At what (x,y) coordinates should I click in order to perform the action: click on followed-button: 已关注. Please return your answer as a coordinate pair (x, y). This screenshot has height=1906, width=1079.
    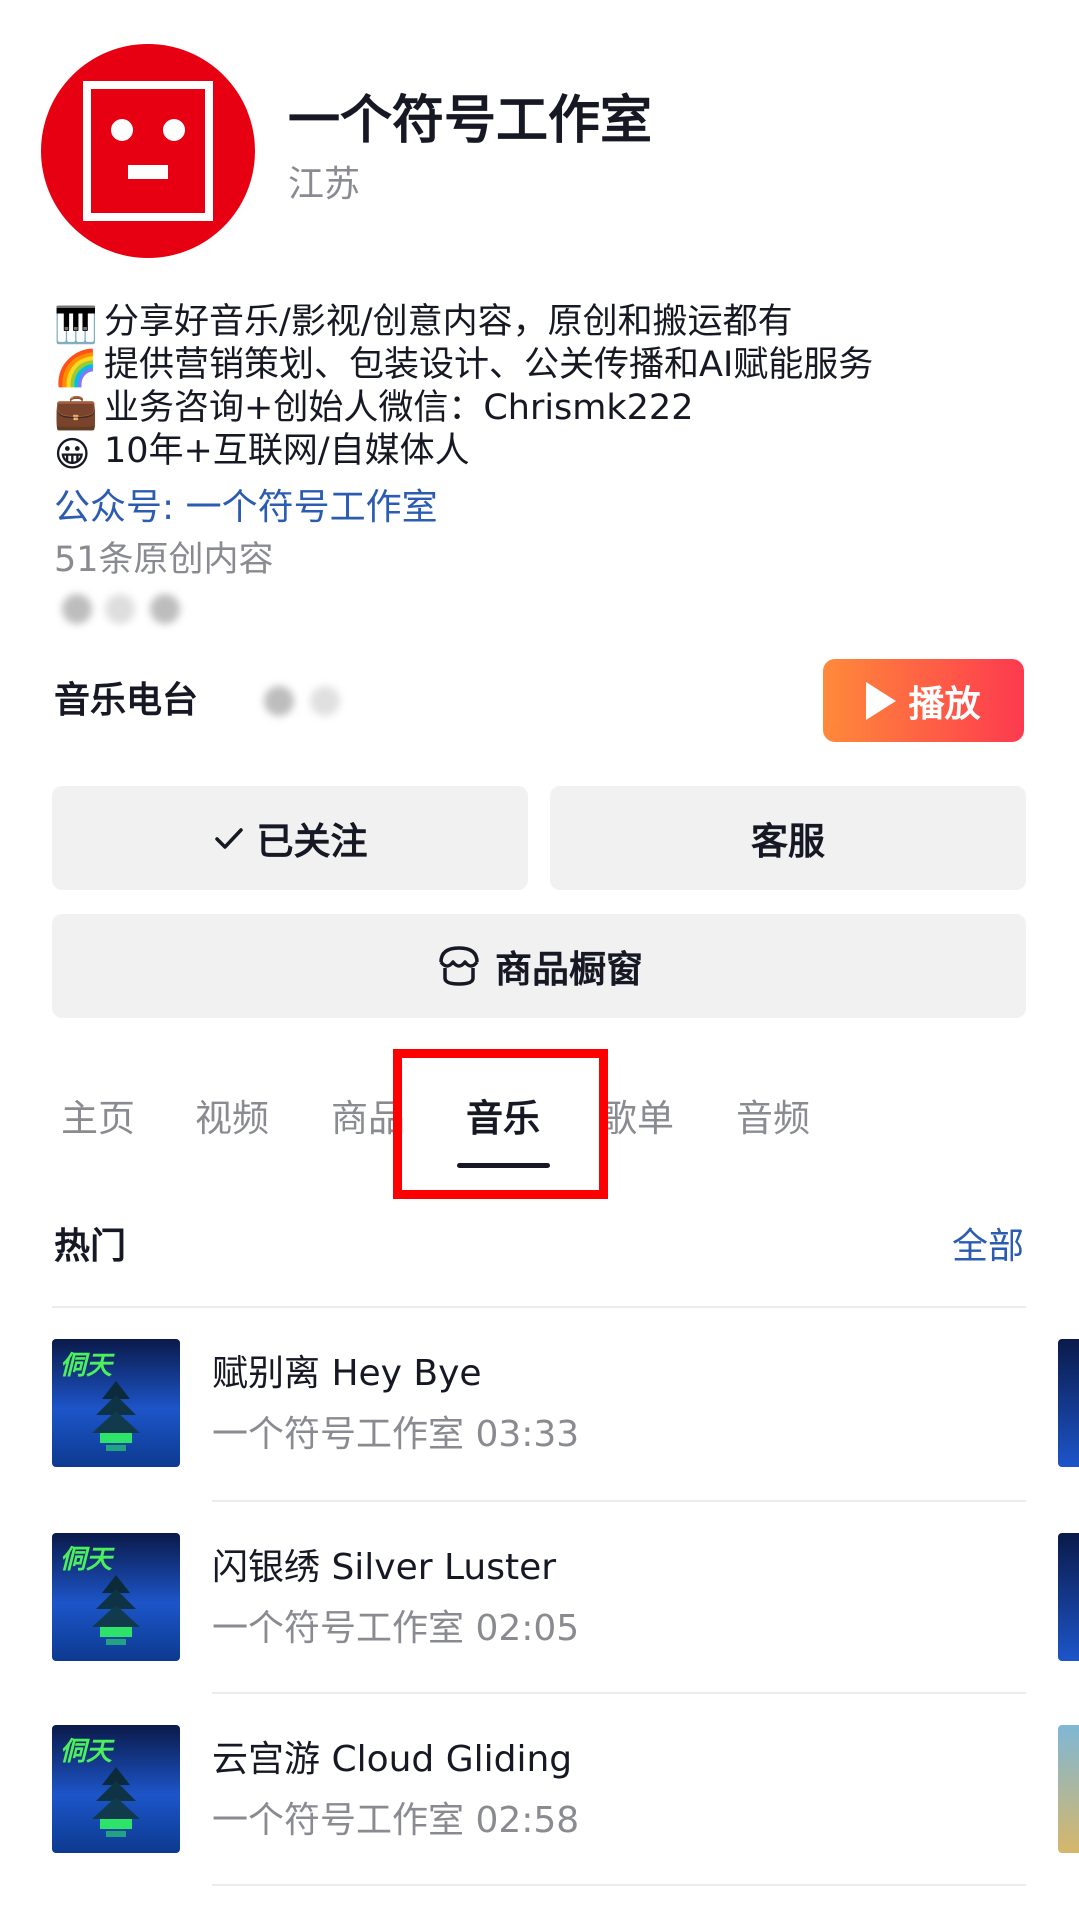
    Looking at the image, I should click on (290, 838).